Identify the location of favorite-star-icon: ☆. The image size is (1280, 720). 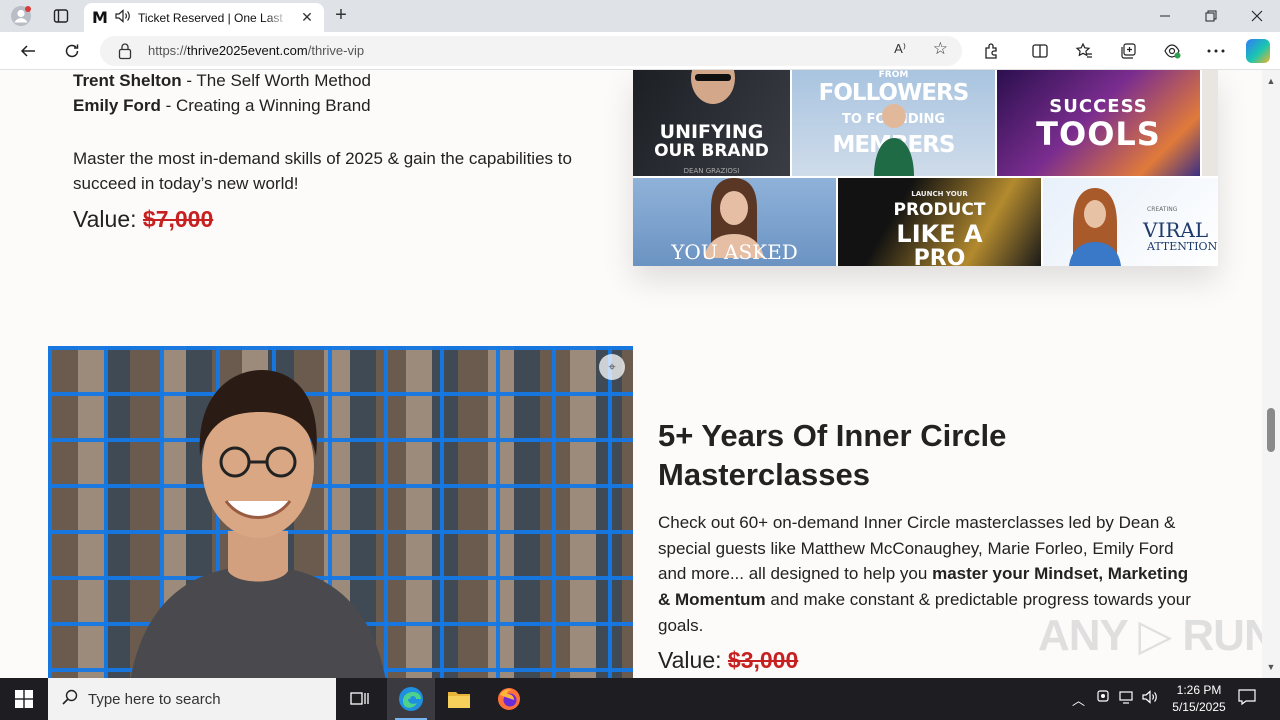
(940, 49).